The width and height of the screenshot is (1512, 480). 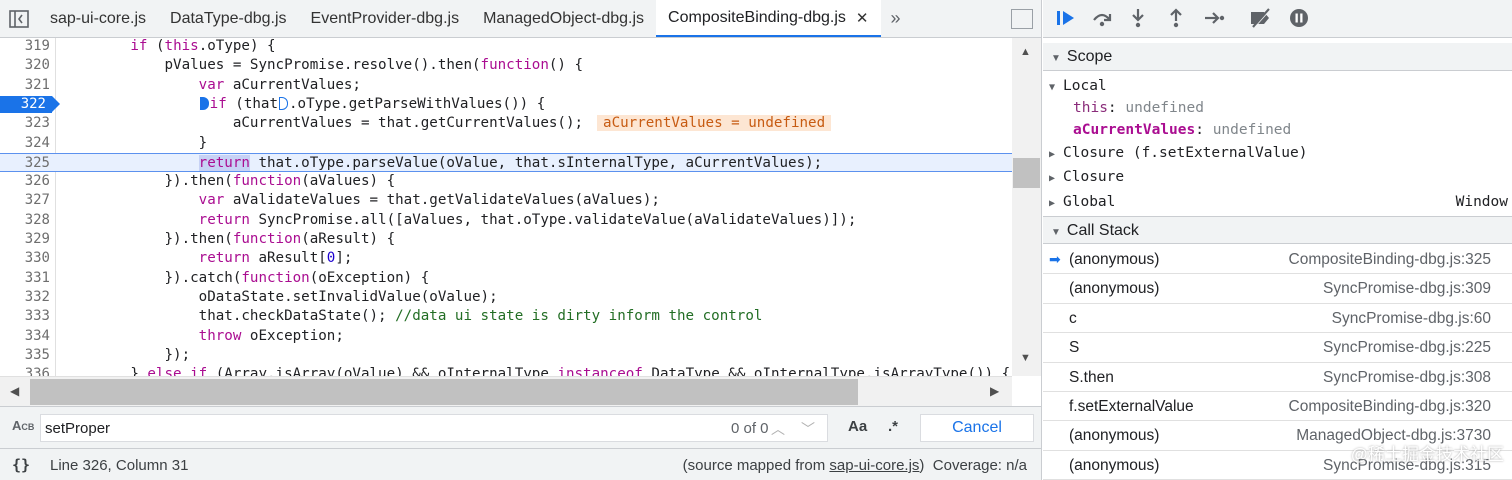 What do you see at coordinates (1277, 377) in the screenshot?
I see `call-stack-frame: S.then SyncPromise-dbg.js:308` at bounding box center [1277, 377].